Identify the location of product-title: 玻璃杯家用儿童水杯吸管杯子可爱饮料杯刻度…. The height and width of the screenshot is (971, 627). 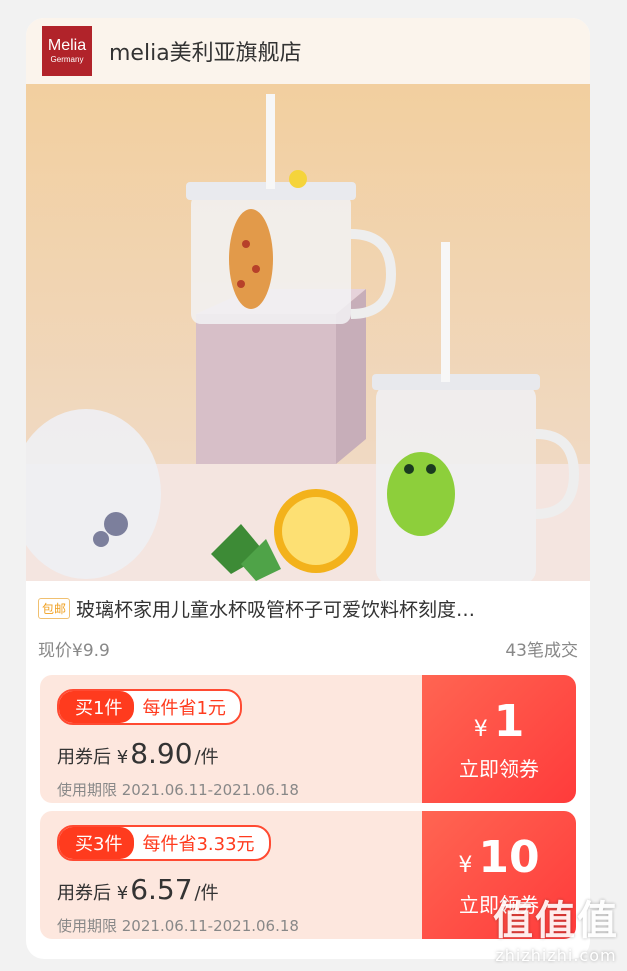
(275, 608).